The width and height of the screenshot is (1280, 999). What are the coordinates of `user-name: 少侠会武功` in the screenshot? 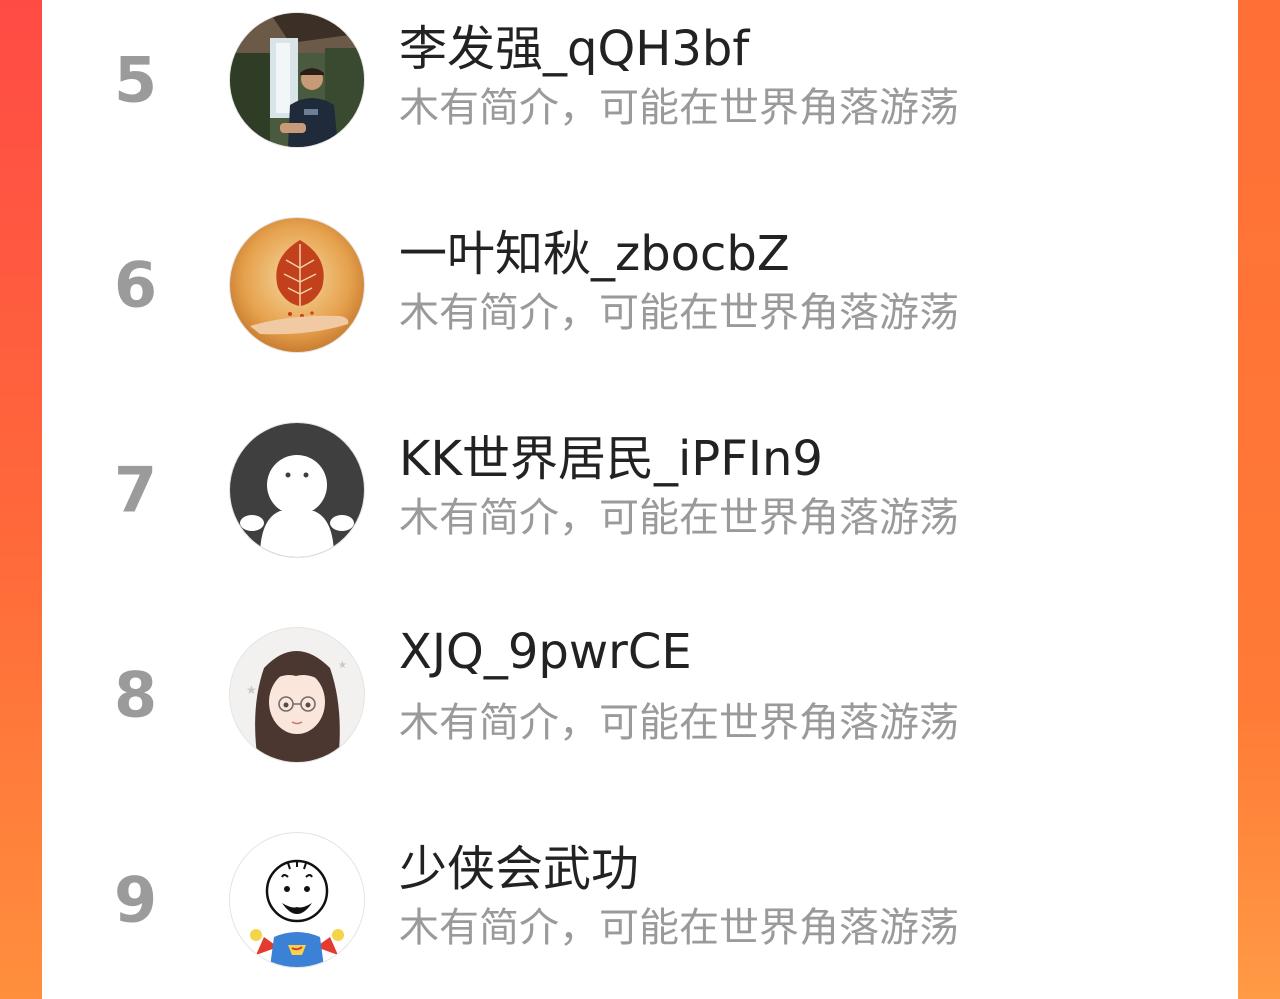 It's located at (519, 864).